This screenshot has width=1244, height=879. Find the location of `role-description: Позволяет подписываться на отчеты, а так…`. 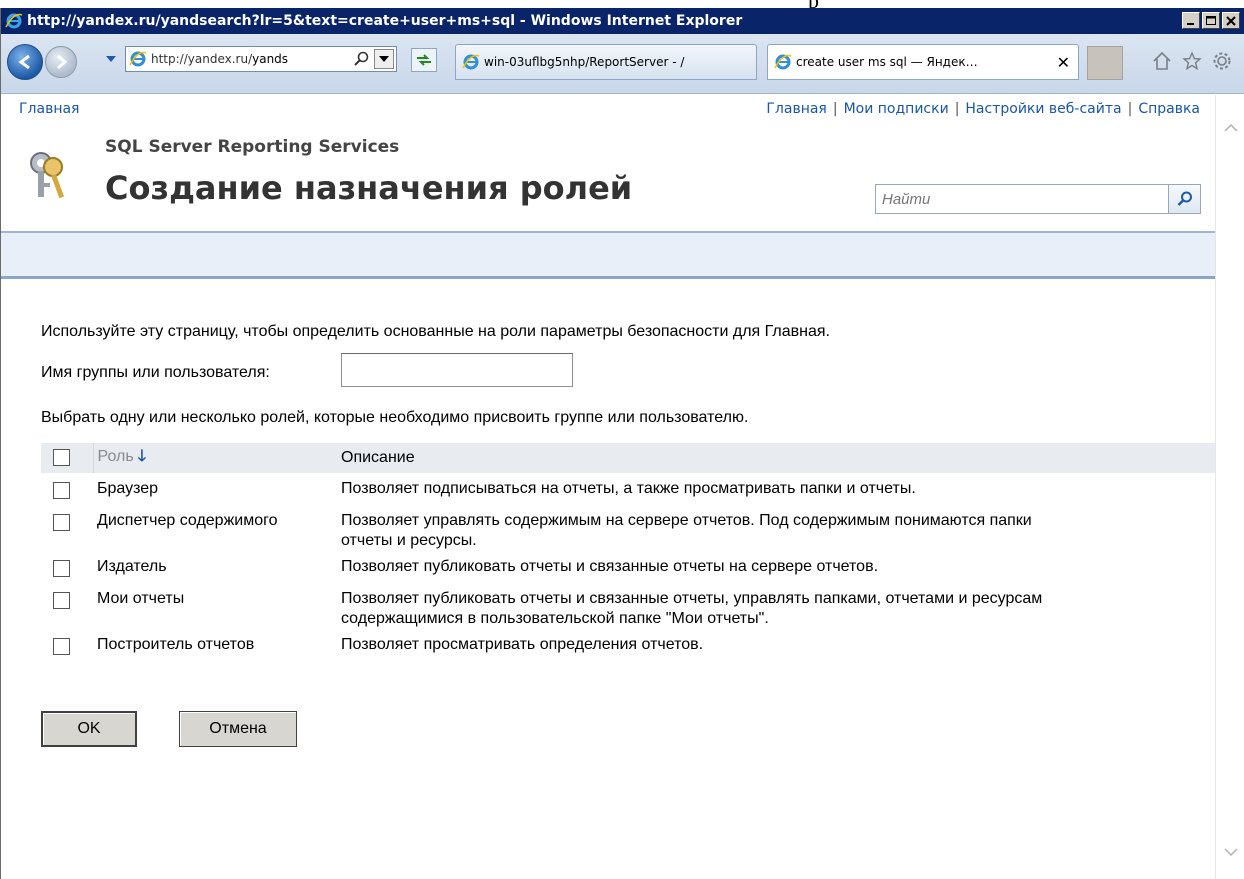

role-description: Позволяет подписываться на отчеты, а так… is located at coordinates (778, 489).